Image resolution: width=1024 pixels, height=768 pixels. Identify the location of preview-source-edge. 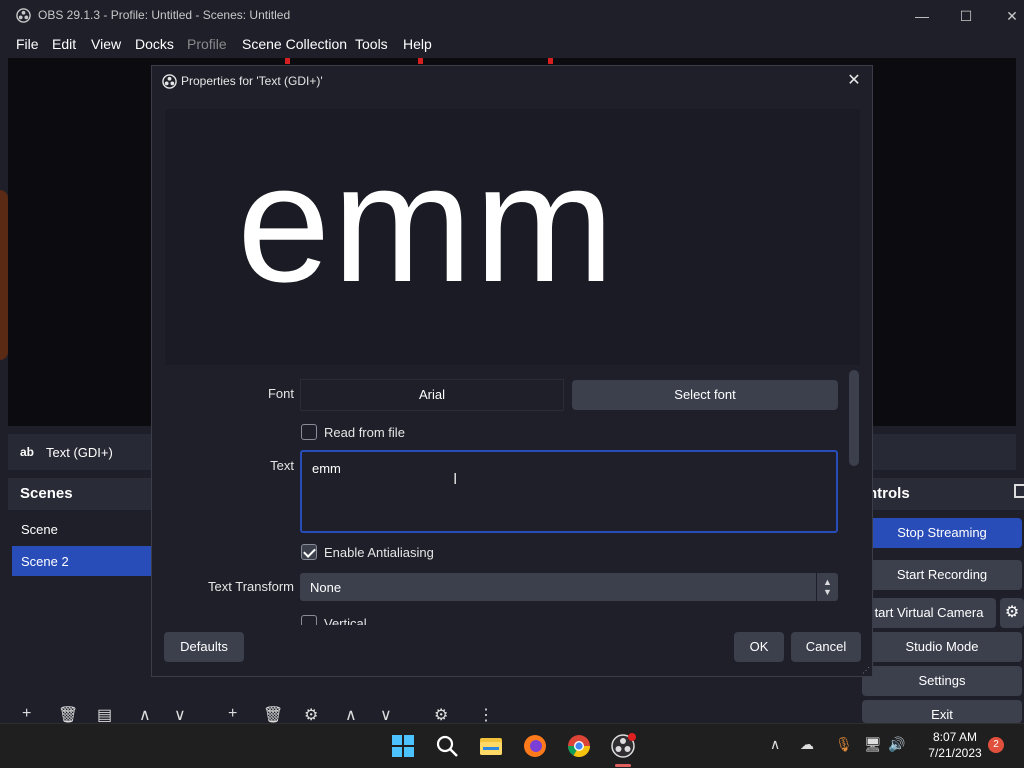
(4, 275).